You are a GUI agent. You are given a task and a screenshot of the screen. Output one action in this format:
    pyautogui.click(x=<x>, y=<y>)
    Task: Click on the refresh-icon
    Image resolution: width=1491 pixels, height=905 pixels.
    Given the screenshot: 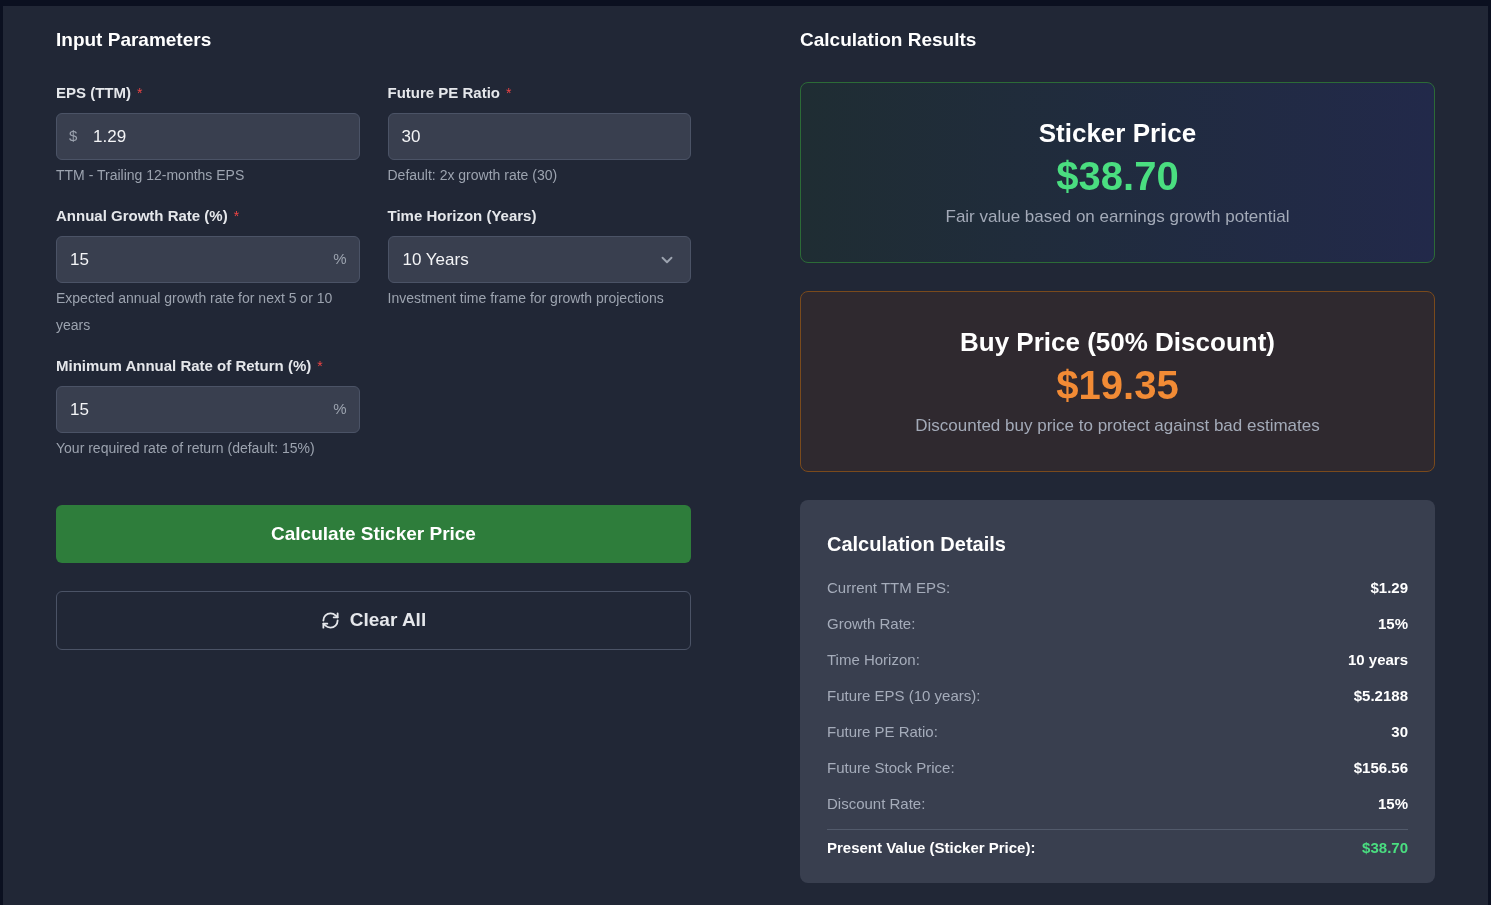 What is the action you would take?
    pyautogui.click(x=330, y=620)
    